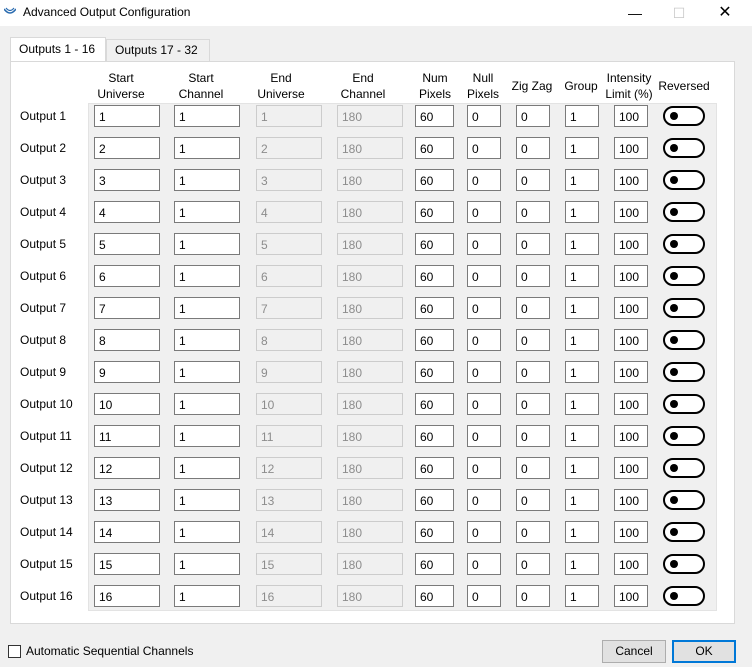 This screenshot has height=667, width=752. I want to click on minimize-button: —, so click(635, 13).